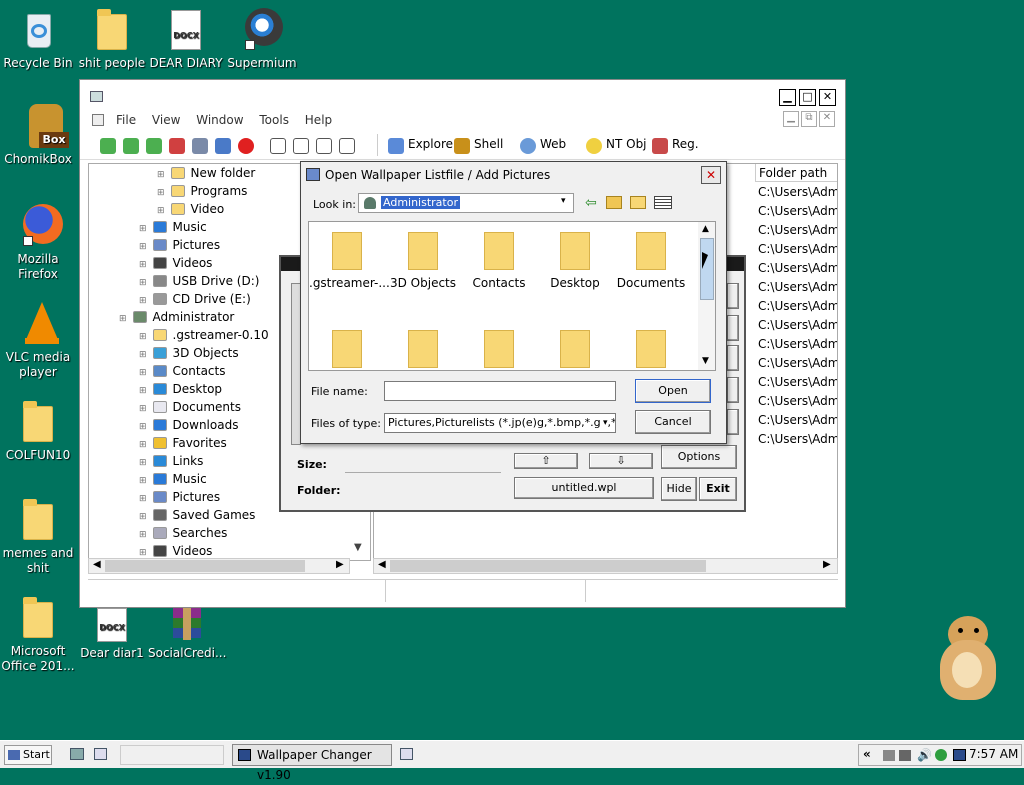 The width and height of the screenshot is (1024, 785). What do you see at coordinates (499, 261) in the screenshot?
I see `file-item: Contacts` at bounding box center [499, 261].